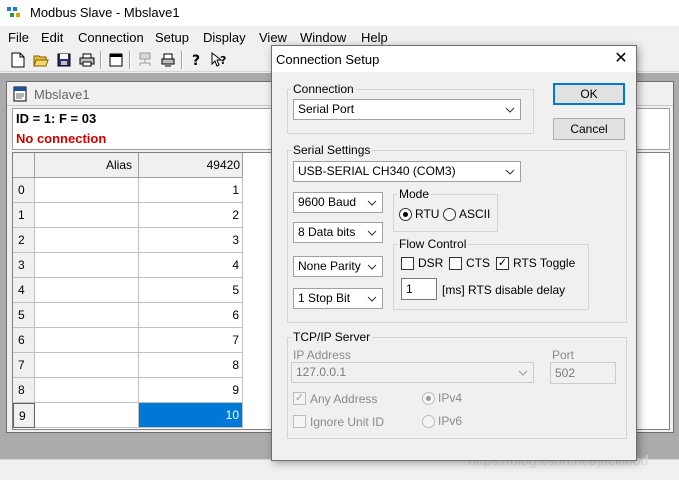 This screenshot has width=679, height=480. I want to click on menu-edit: Edit, so click(52, 37).